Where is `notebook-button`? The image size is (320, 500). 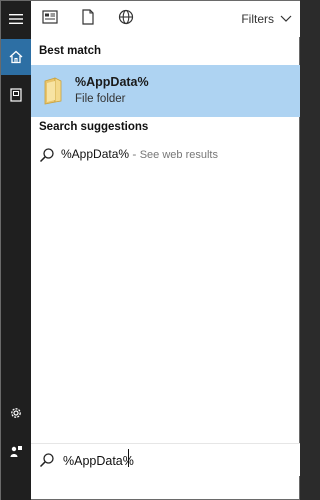
notebook-button is located at coordinates (16, 95).